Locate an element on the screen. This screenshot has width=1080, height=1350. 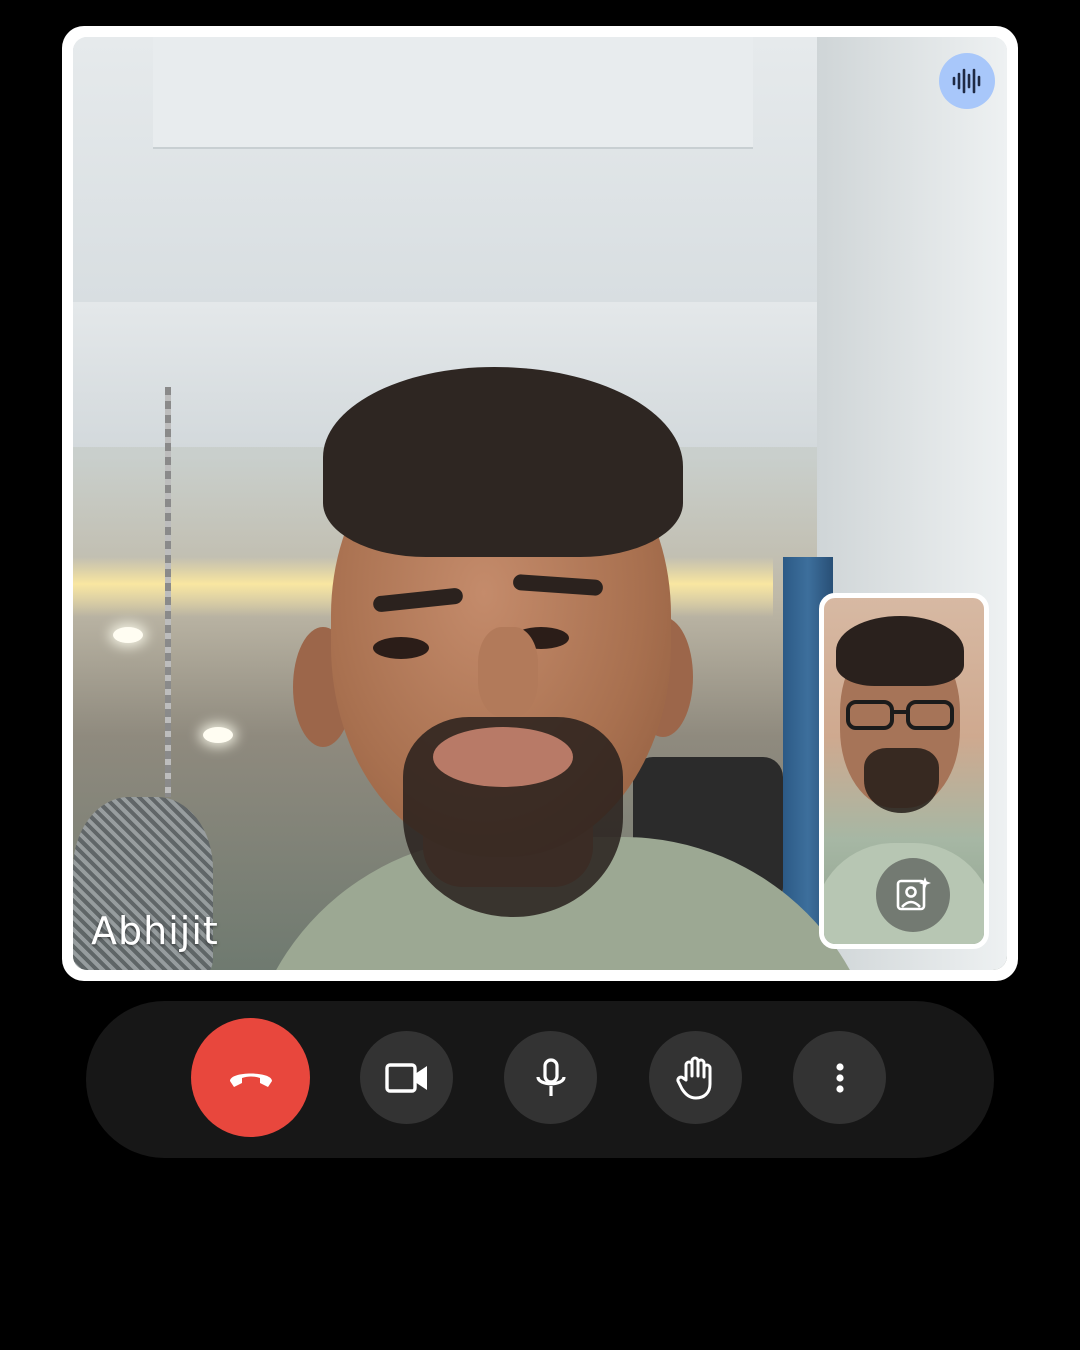
camera-toggle-button is located at coordinates (406, 1077).